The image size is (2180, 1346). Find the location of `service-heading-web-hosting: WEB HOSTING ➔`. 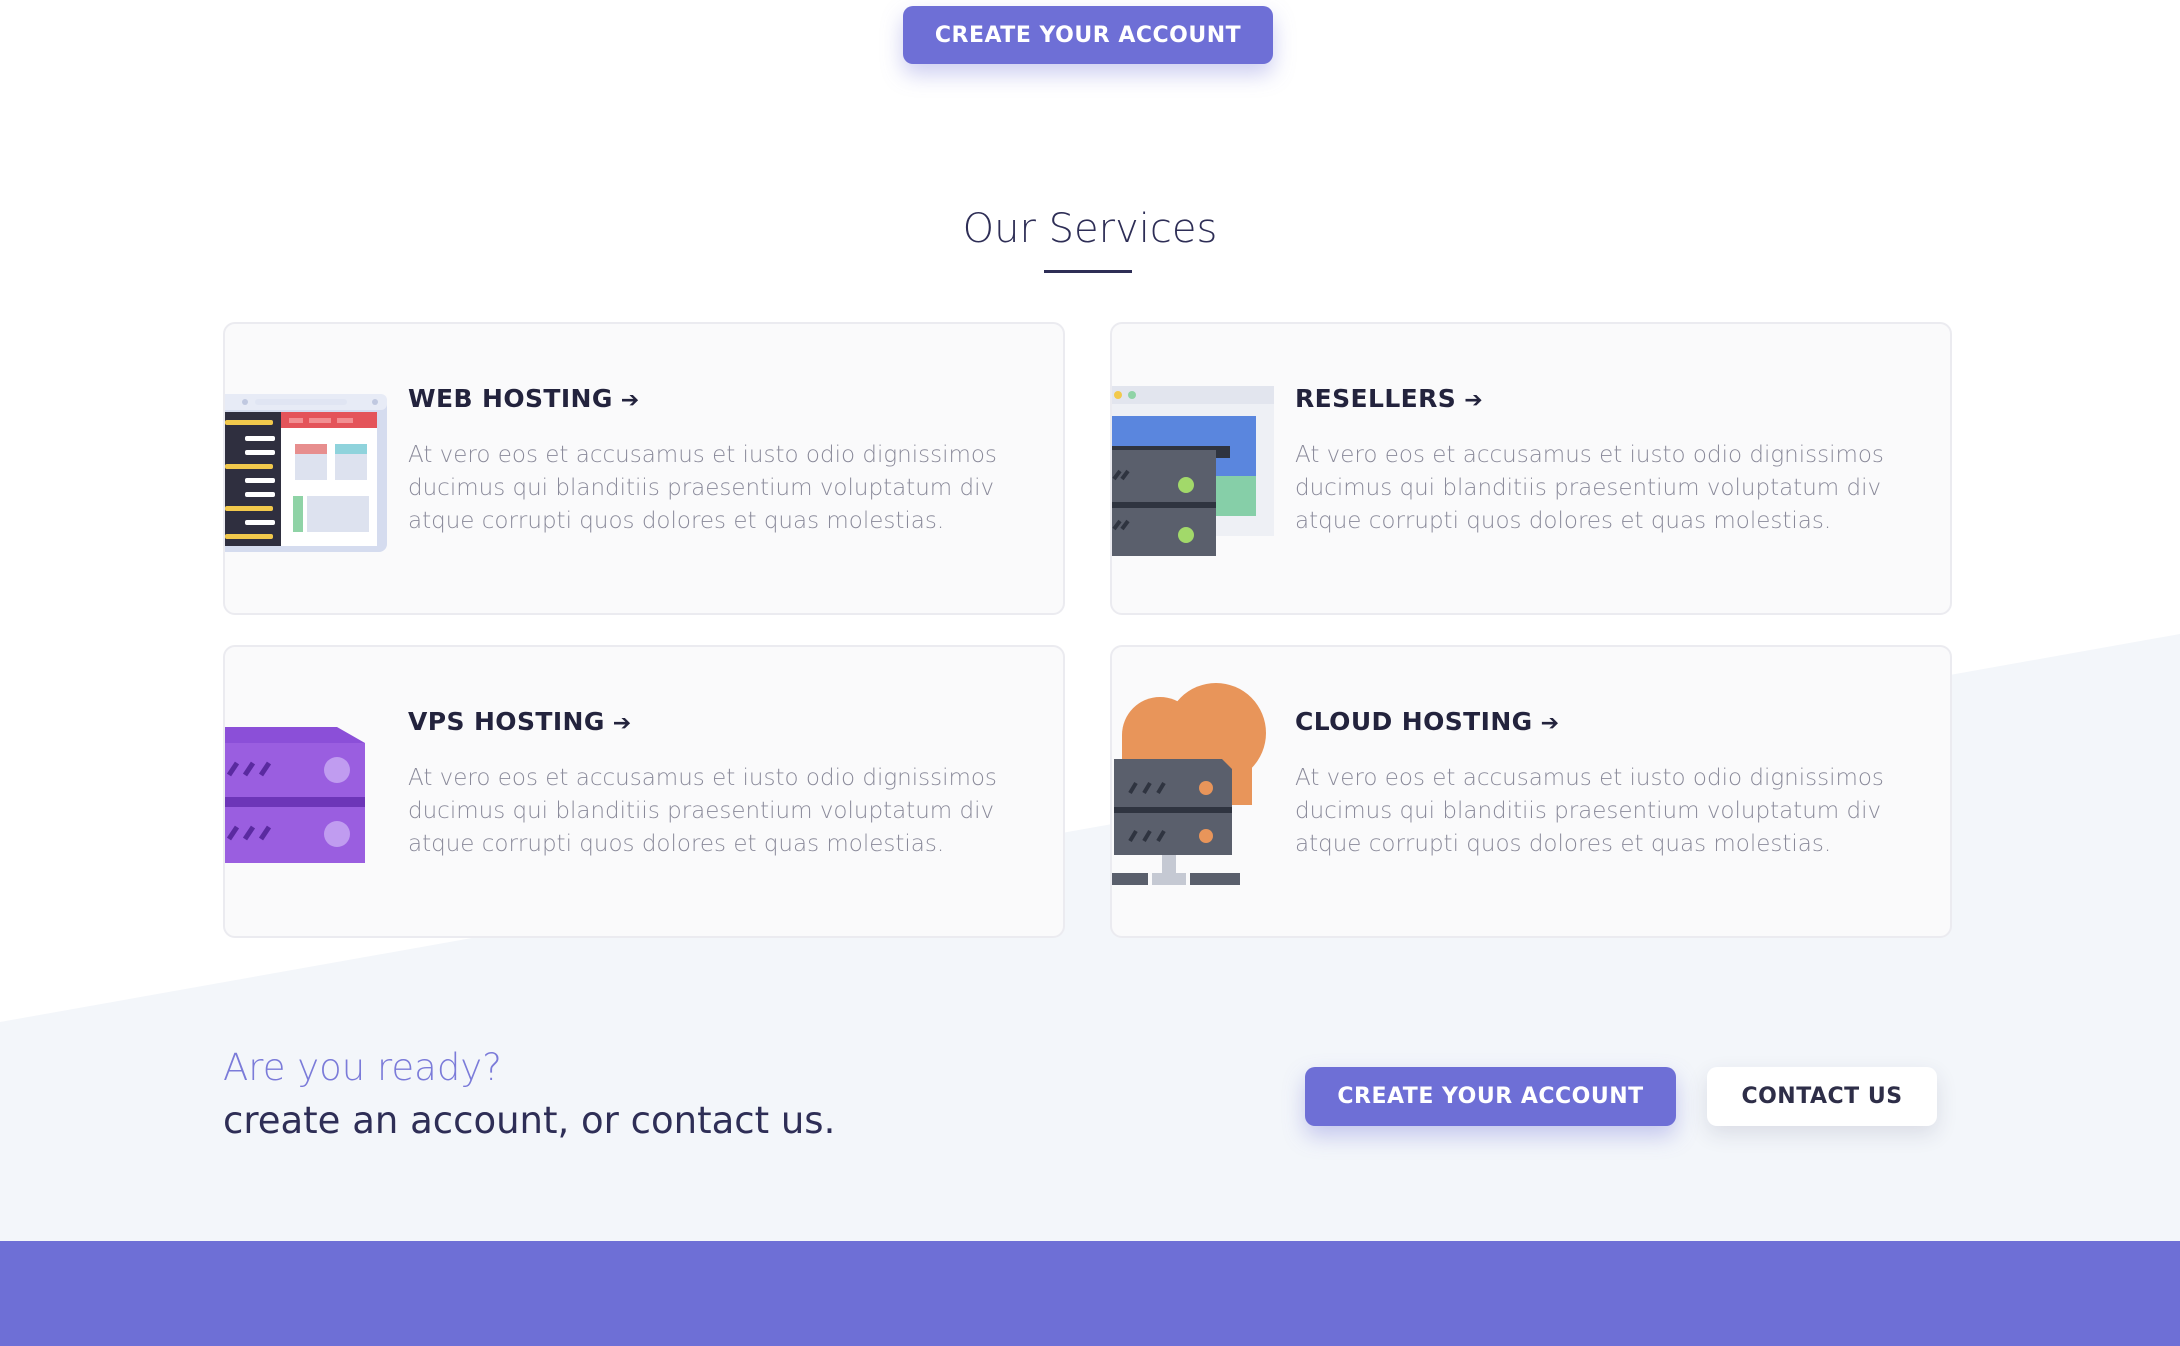

service-heading-web-hosting: WEB HOSTING ➔ is located at coordinates (524, 398).